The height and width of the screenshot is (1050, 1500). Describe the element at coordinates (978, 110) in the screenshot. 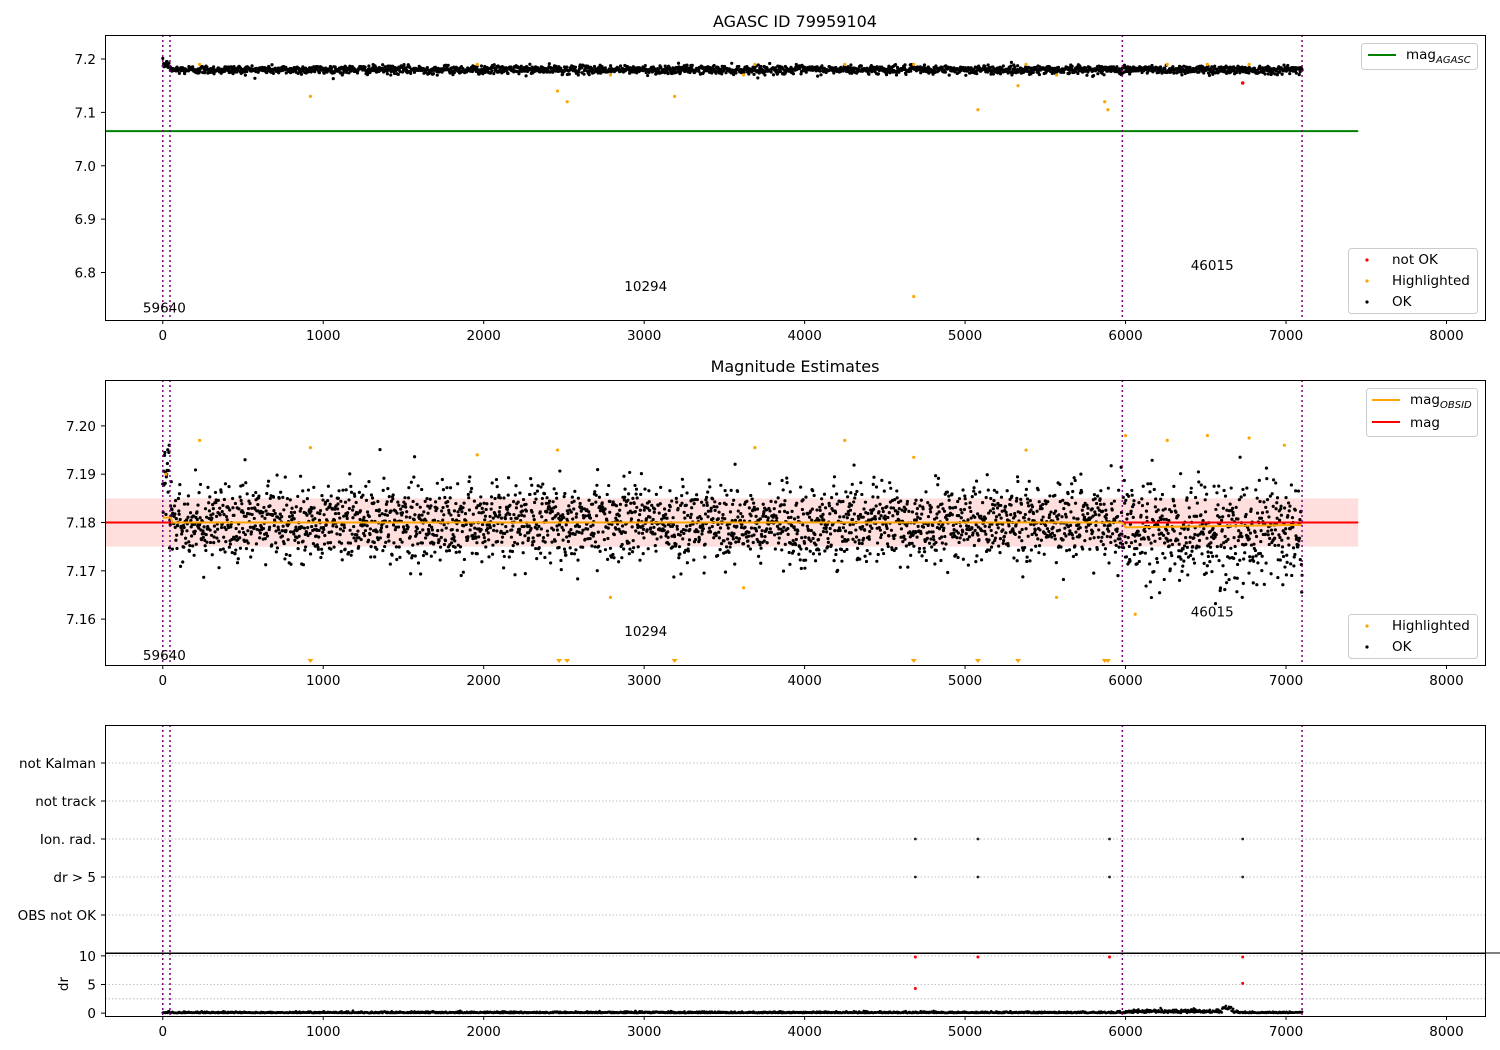

I see `highlighted-point` at that location.